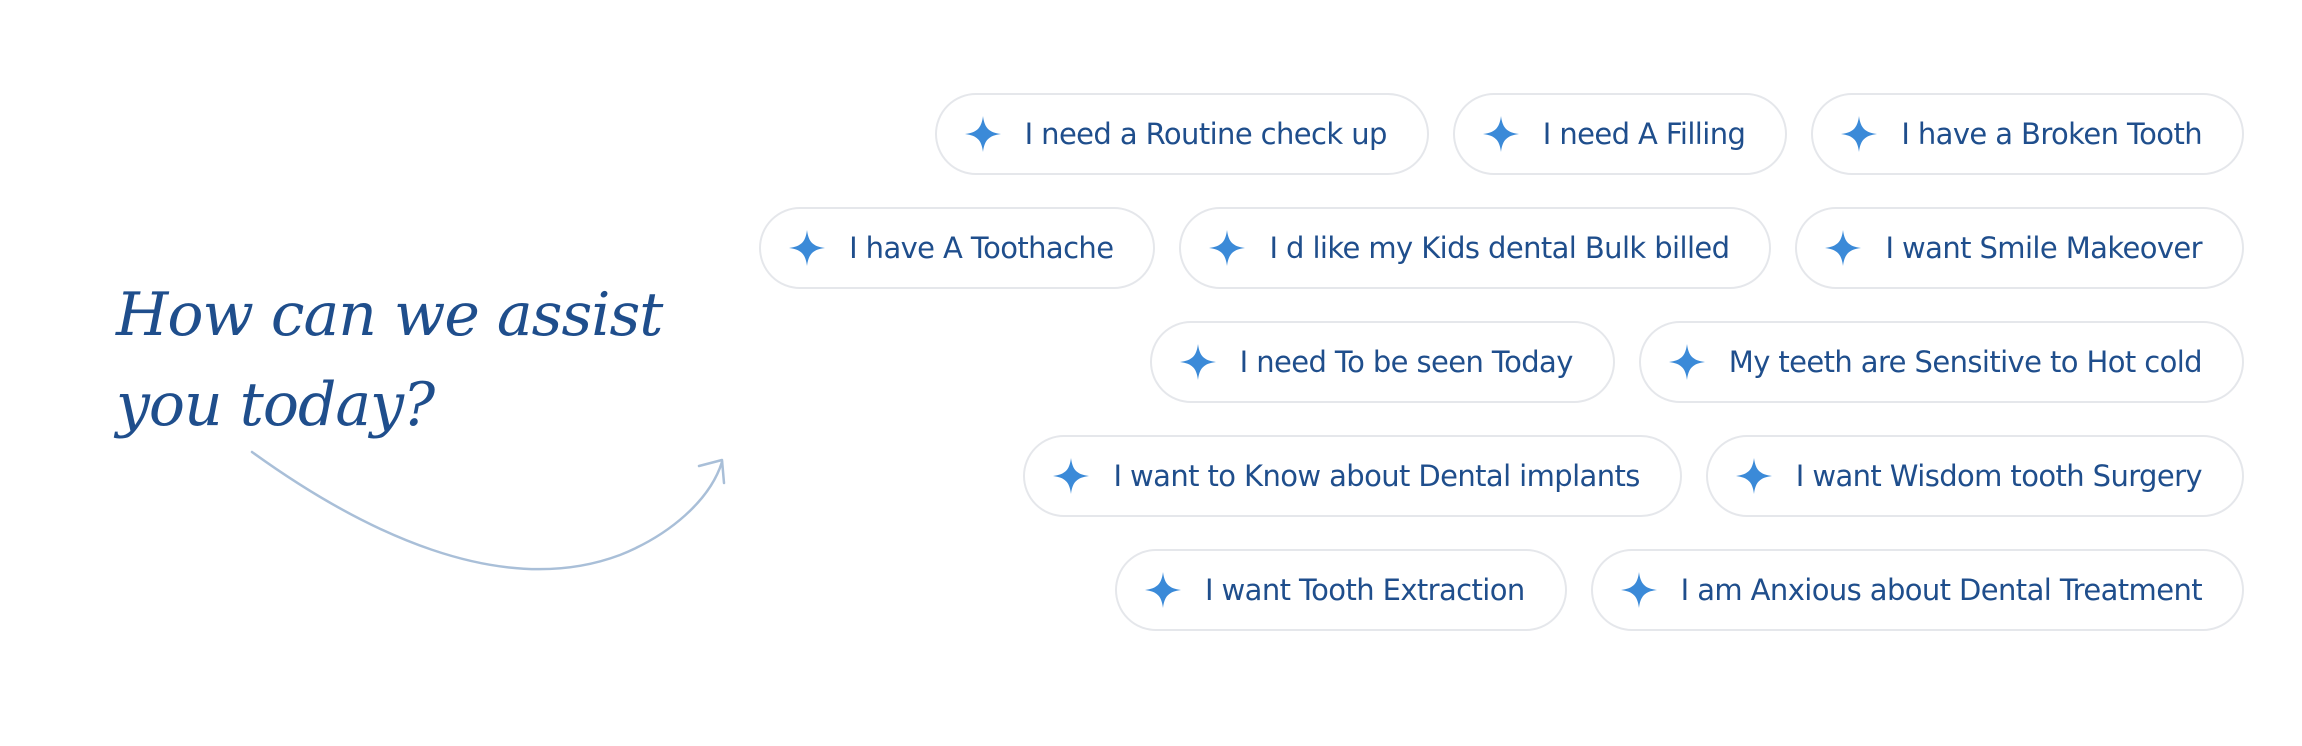 The height and width of the screenshot is (746, 2302). Describe the element at coordinates (981, 248) in the screenshot. I see `chip-label: I have A Toothache` at that location.